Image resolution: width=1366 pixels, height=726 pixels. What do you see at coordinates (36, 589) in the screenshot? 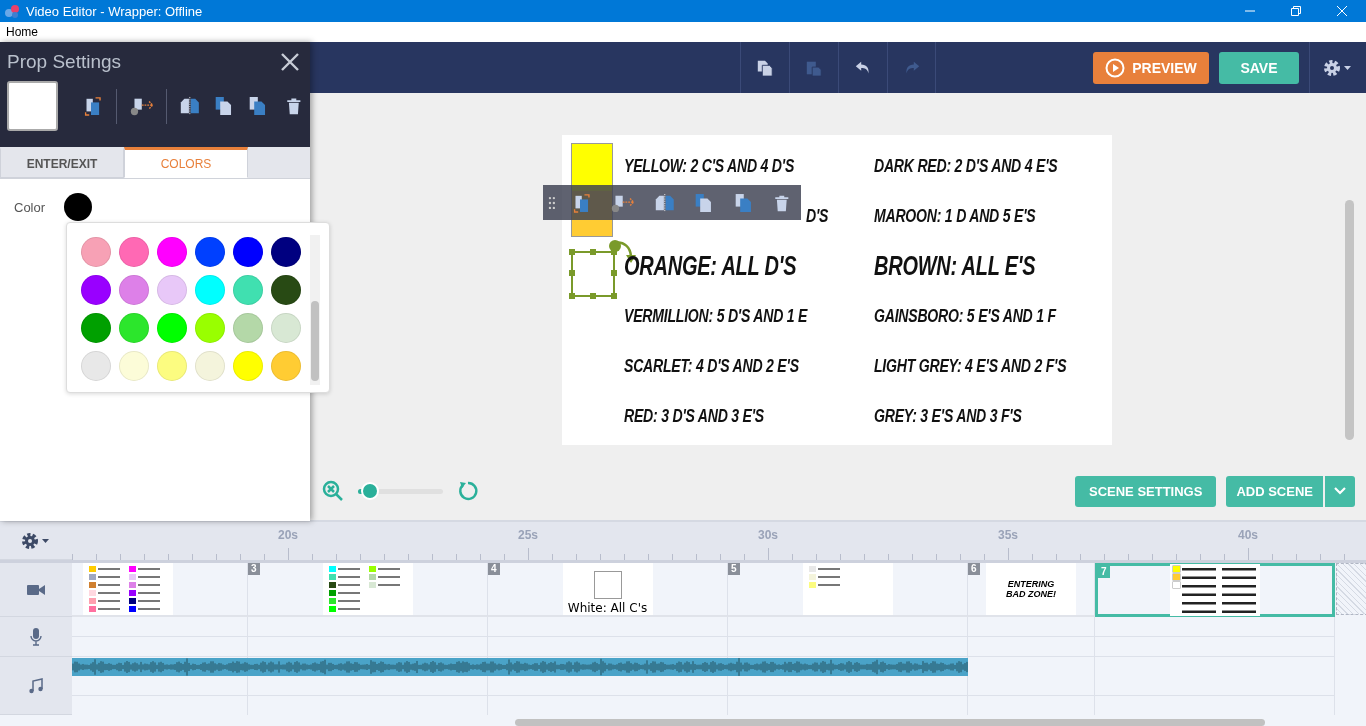
I see `camera-icon` at bounding box center [36, 589].